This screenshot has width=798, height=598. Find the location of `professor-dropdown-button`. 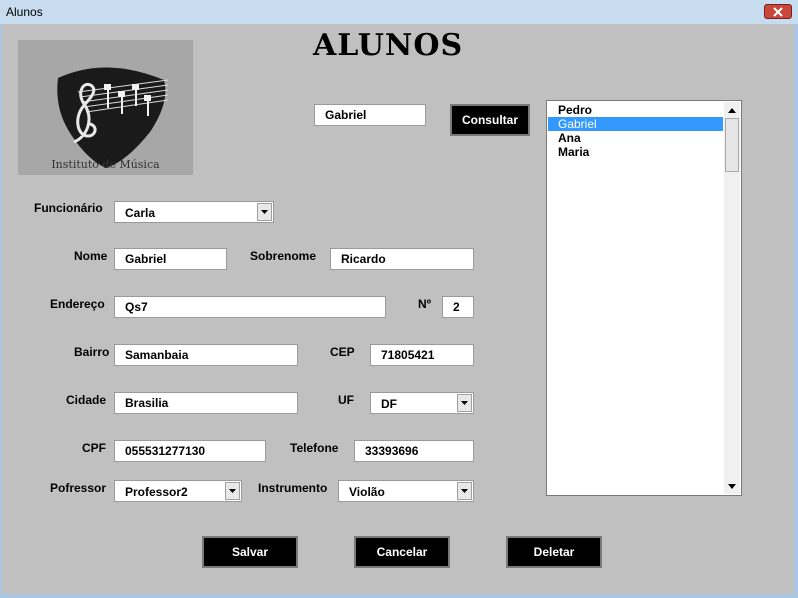

professor-dropdown-button is located at coordinates (232, 491).